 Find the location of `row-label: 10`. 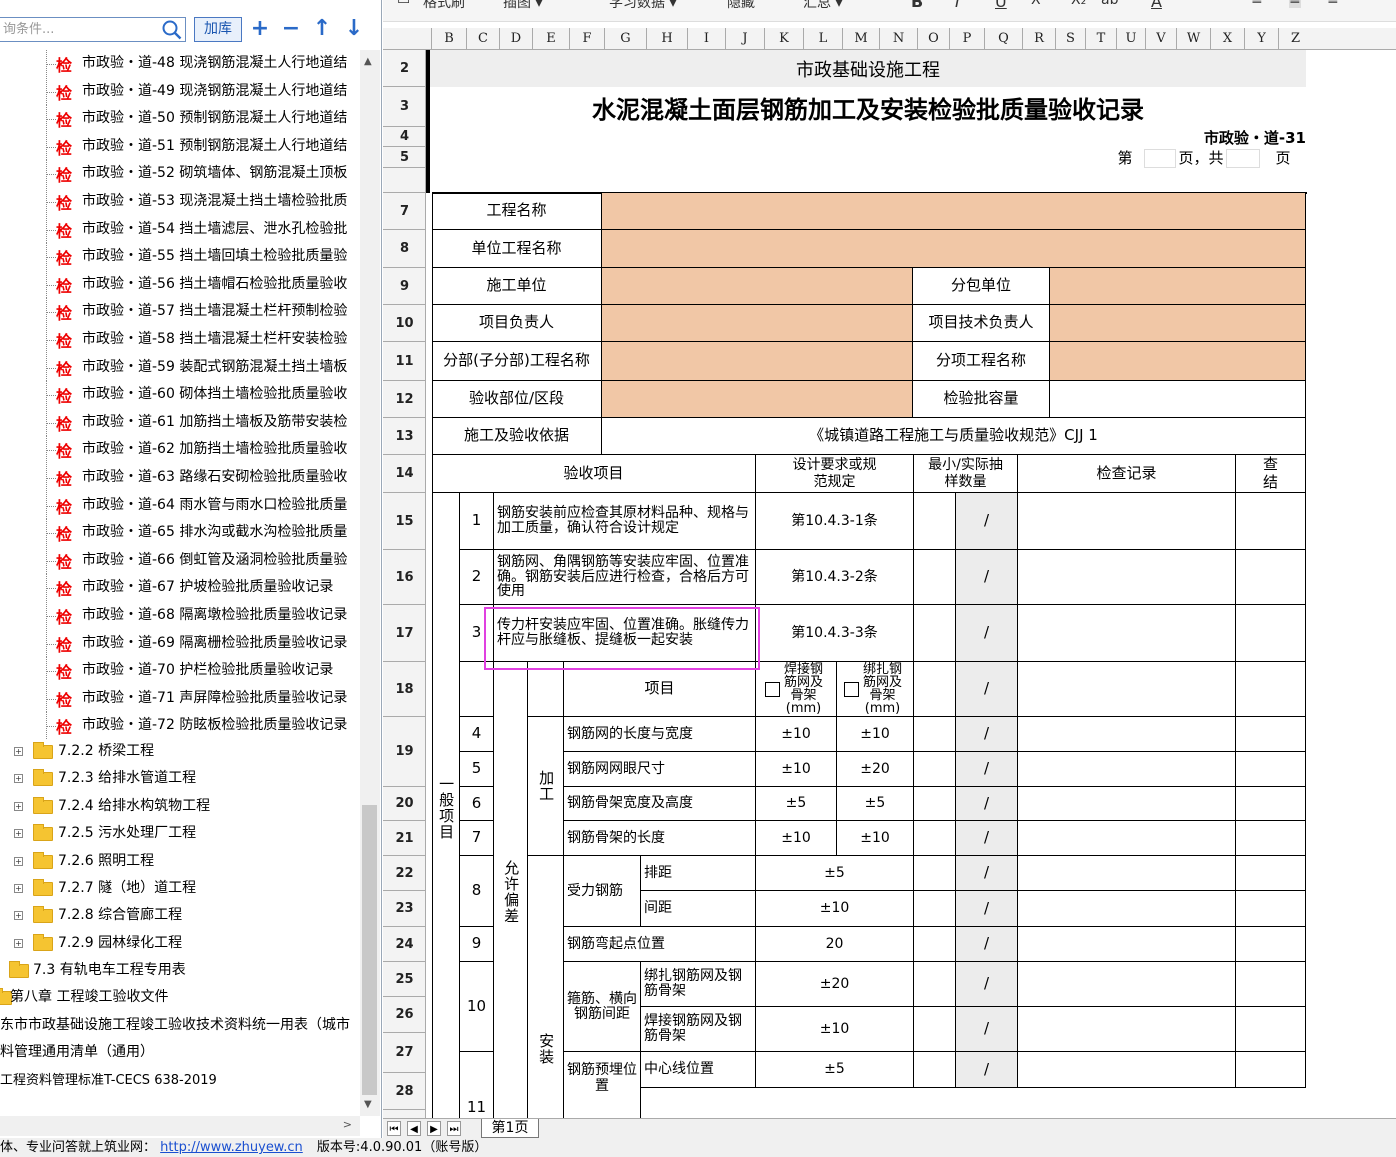

row-label: 10 is located at coordinates (404, 323).